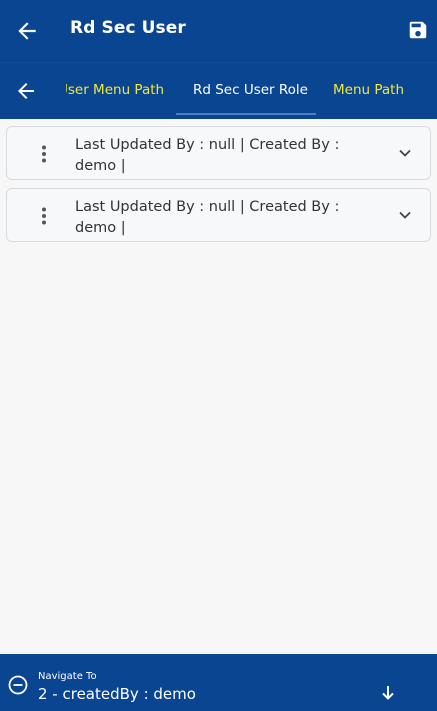  What do you see at coordinates (218, 682) in the screenshot?
I see `navigate-to-bar: Navigate To 2 - createdBy : demo` at bounding box center [218, 682].